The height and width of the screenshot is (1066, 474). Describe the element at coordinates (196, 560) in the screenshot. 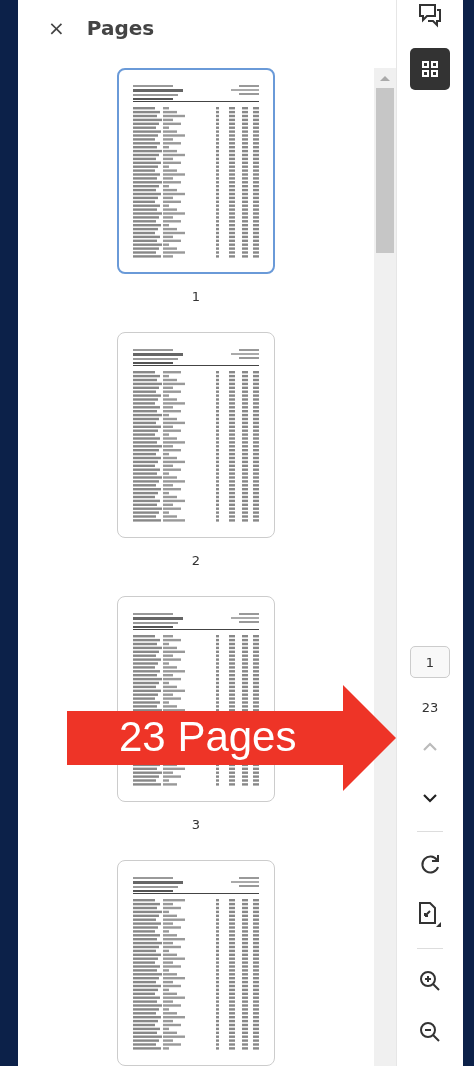

I see `page-number-label: 2` at that location.